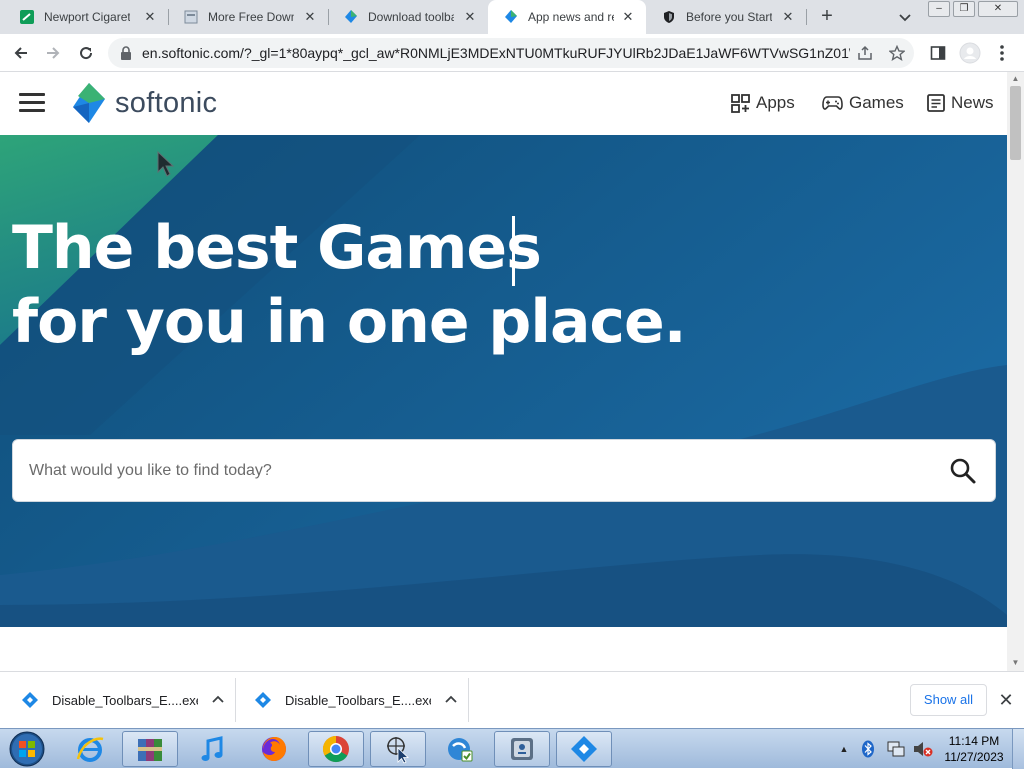 This screenshot has width=1024, height=773. What do you see at coordinates (411, 17) in the screenshot?
I see `tab-title: Download toolbar` at bounding box center [411, 17].